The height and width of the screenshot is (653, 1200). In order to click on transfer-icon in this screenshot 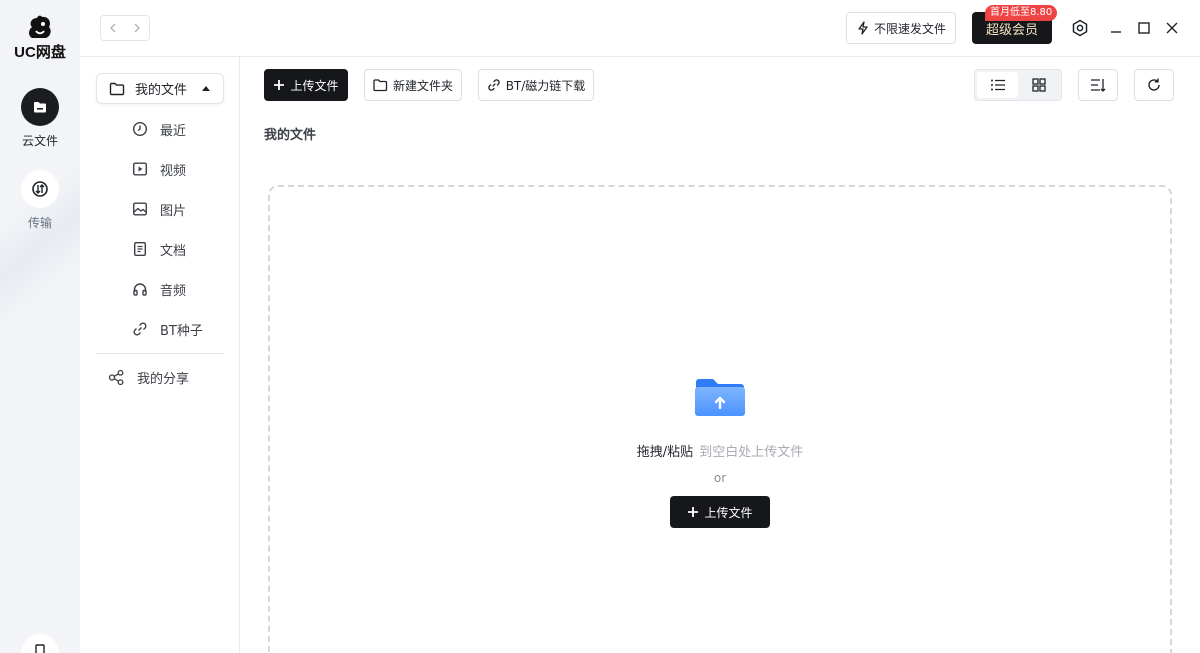, I will do `click(40, 189)`.